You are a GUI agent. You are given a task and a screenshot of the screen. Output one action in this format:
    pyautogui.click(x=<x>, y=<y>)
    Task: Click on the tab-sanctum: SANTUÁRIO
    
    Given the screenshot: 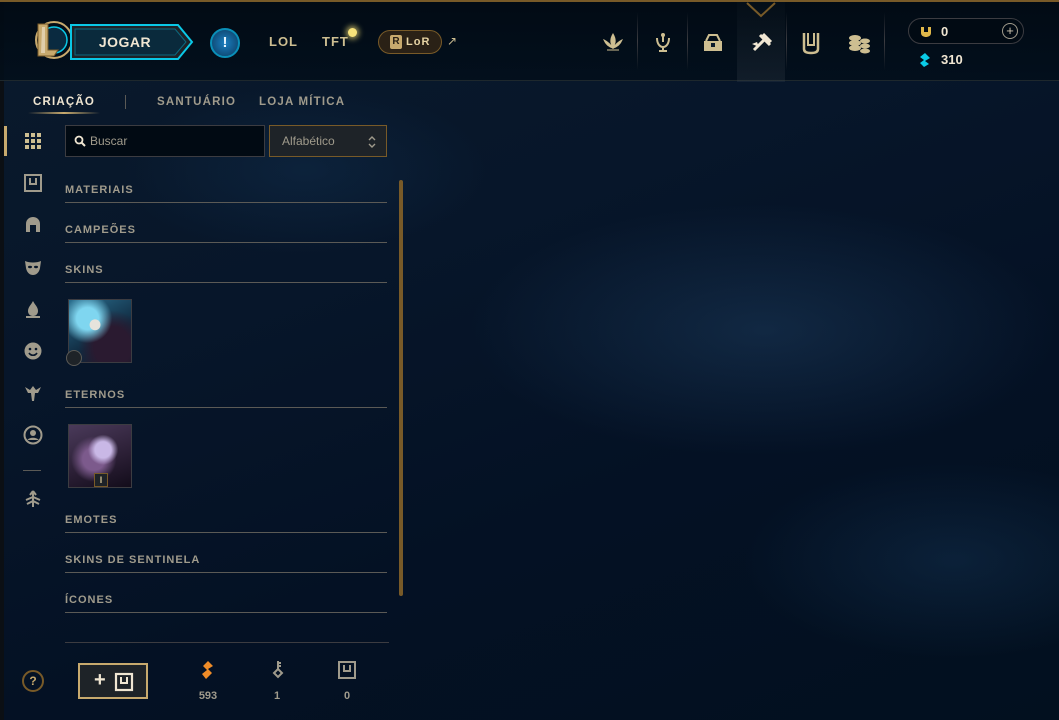 What is the action you would take?
    pyautogui.click(x=196, y=102)
    